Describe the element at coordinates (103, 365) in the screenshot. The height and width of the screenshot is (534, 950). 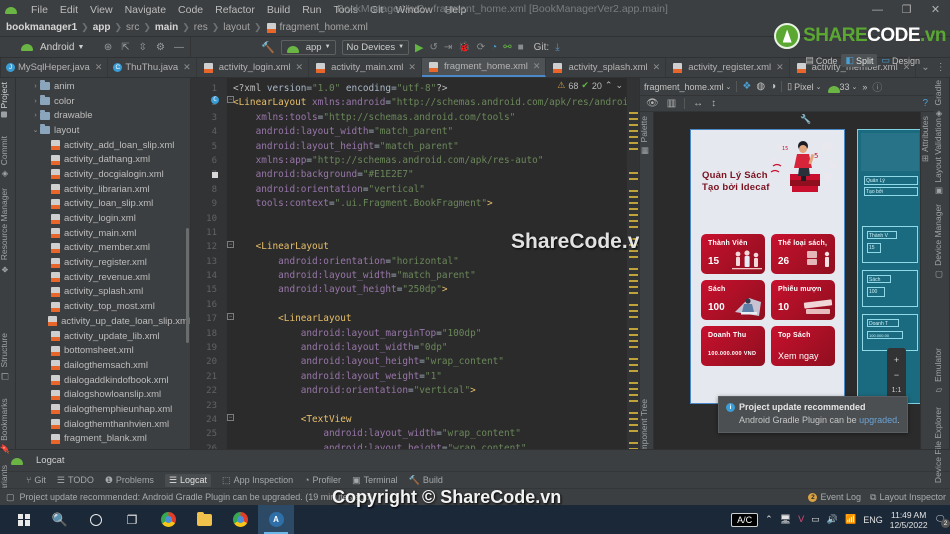
I see `tree-file: dailogthemsach.xml` at that location.